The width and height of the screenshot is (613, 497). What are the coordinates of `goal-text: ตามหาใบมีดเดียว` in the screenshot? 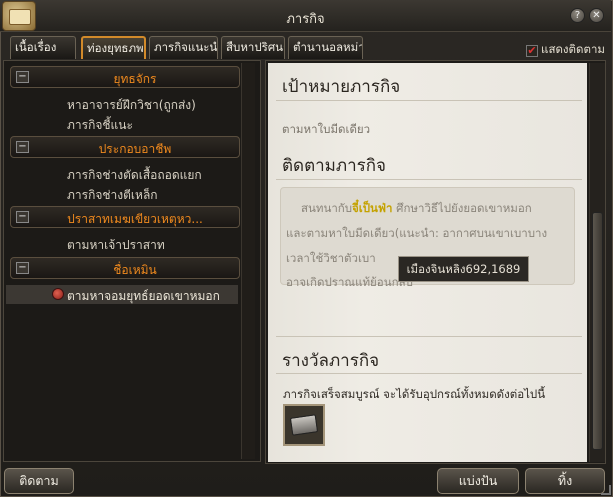 It's located at (326, 129).